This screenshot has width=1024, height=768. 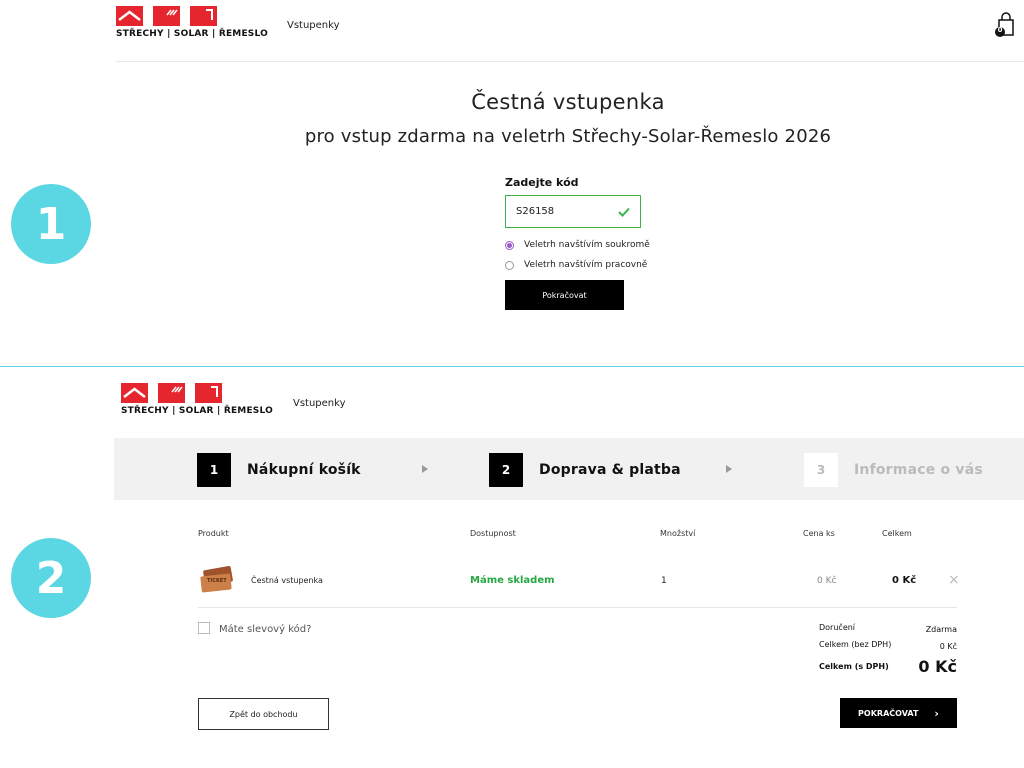 What do you see at coordinates (535, 211) in the screenshot?
I see `code-value: S26158` at bounding box center [535, 211].